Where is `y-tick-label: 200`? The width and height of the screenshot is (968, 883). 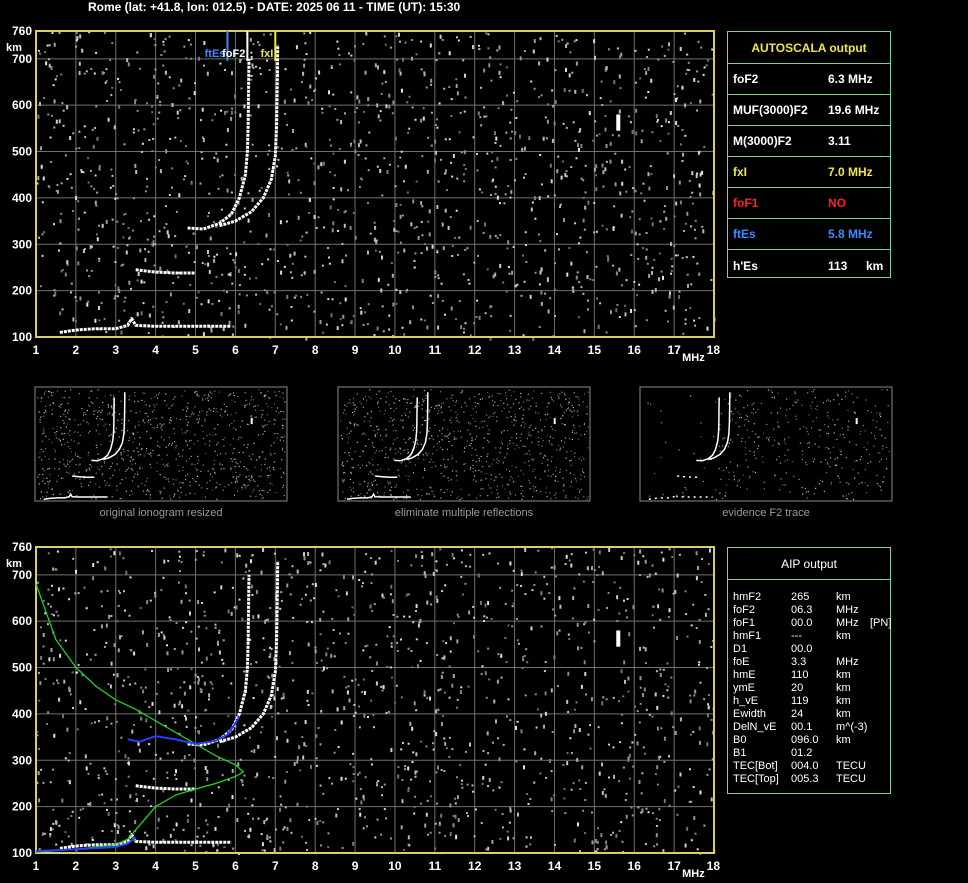 y-tick-label: 200 is located at coordinates (22, 807).